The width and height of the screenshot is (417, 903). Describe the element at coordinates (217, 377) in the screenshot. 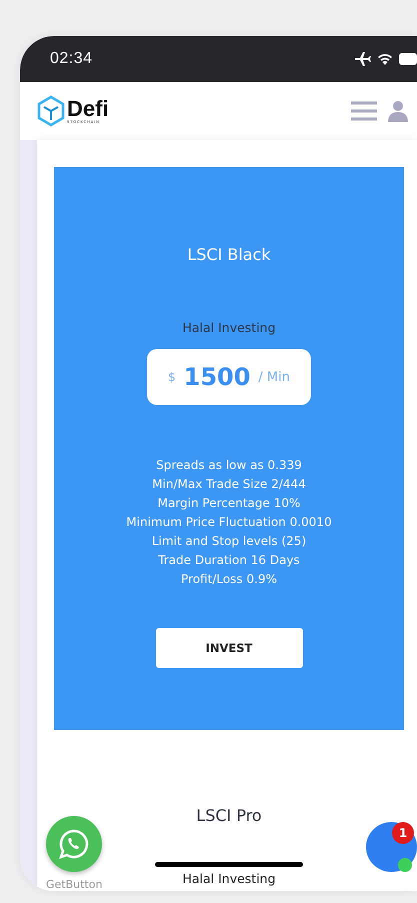

I see `price-amount: 1500` at that location.